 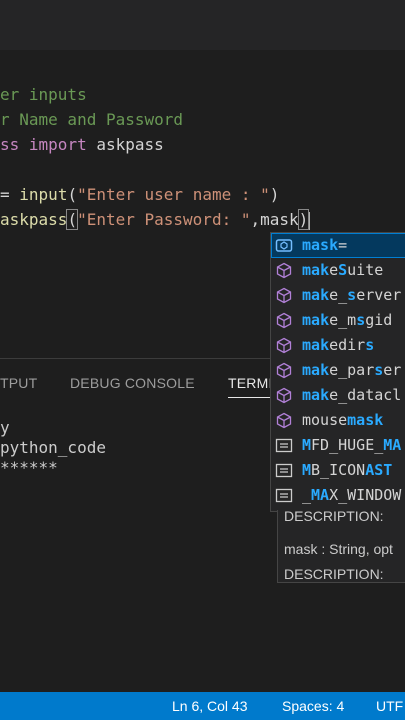 I want to click on cursor-position: Ln 6, Col 43, so click(x=210, y=706).